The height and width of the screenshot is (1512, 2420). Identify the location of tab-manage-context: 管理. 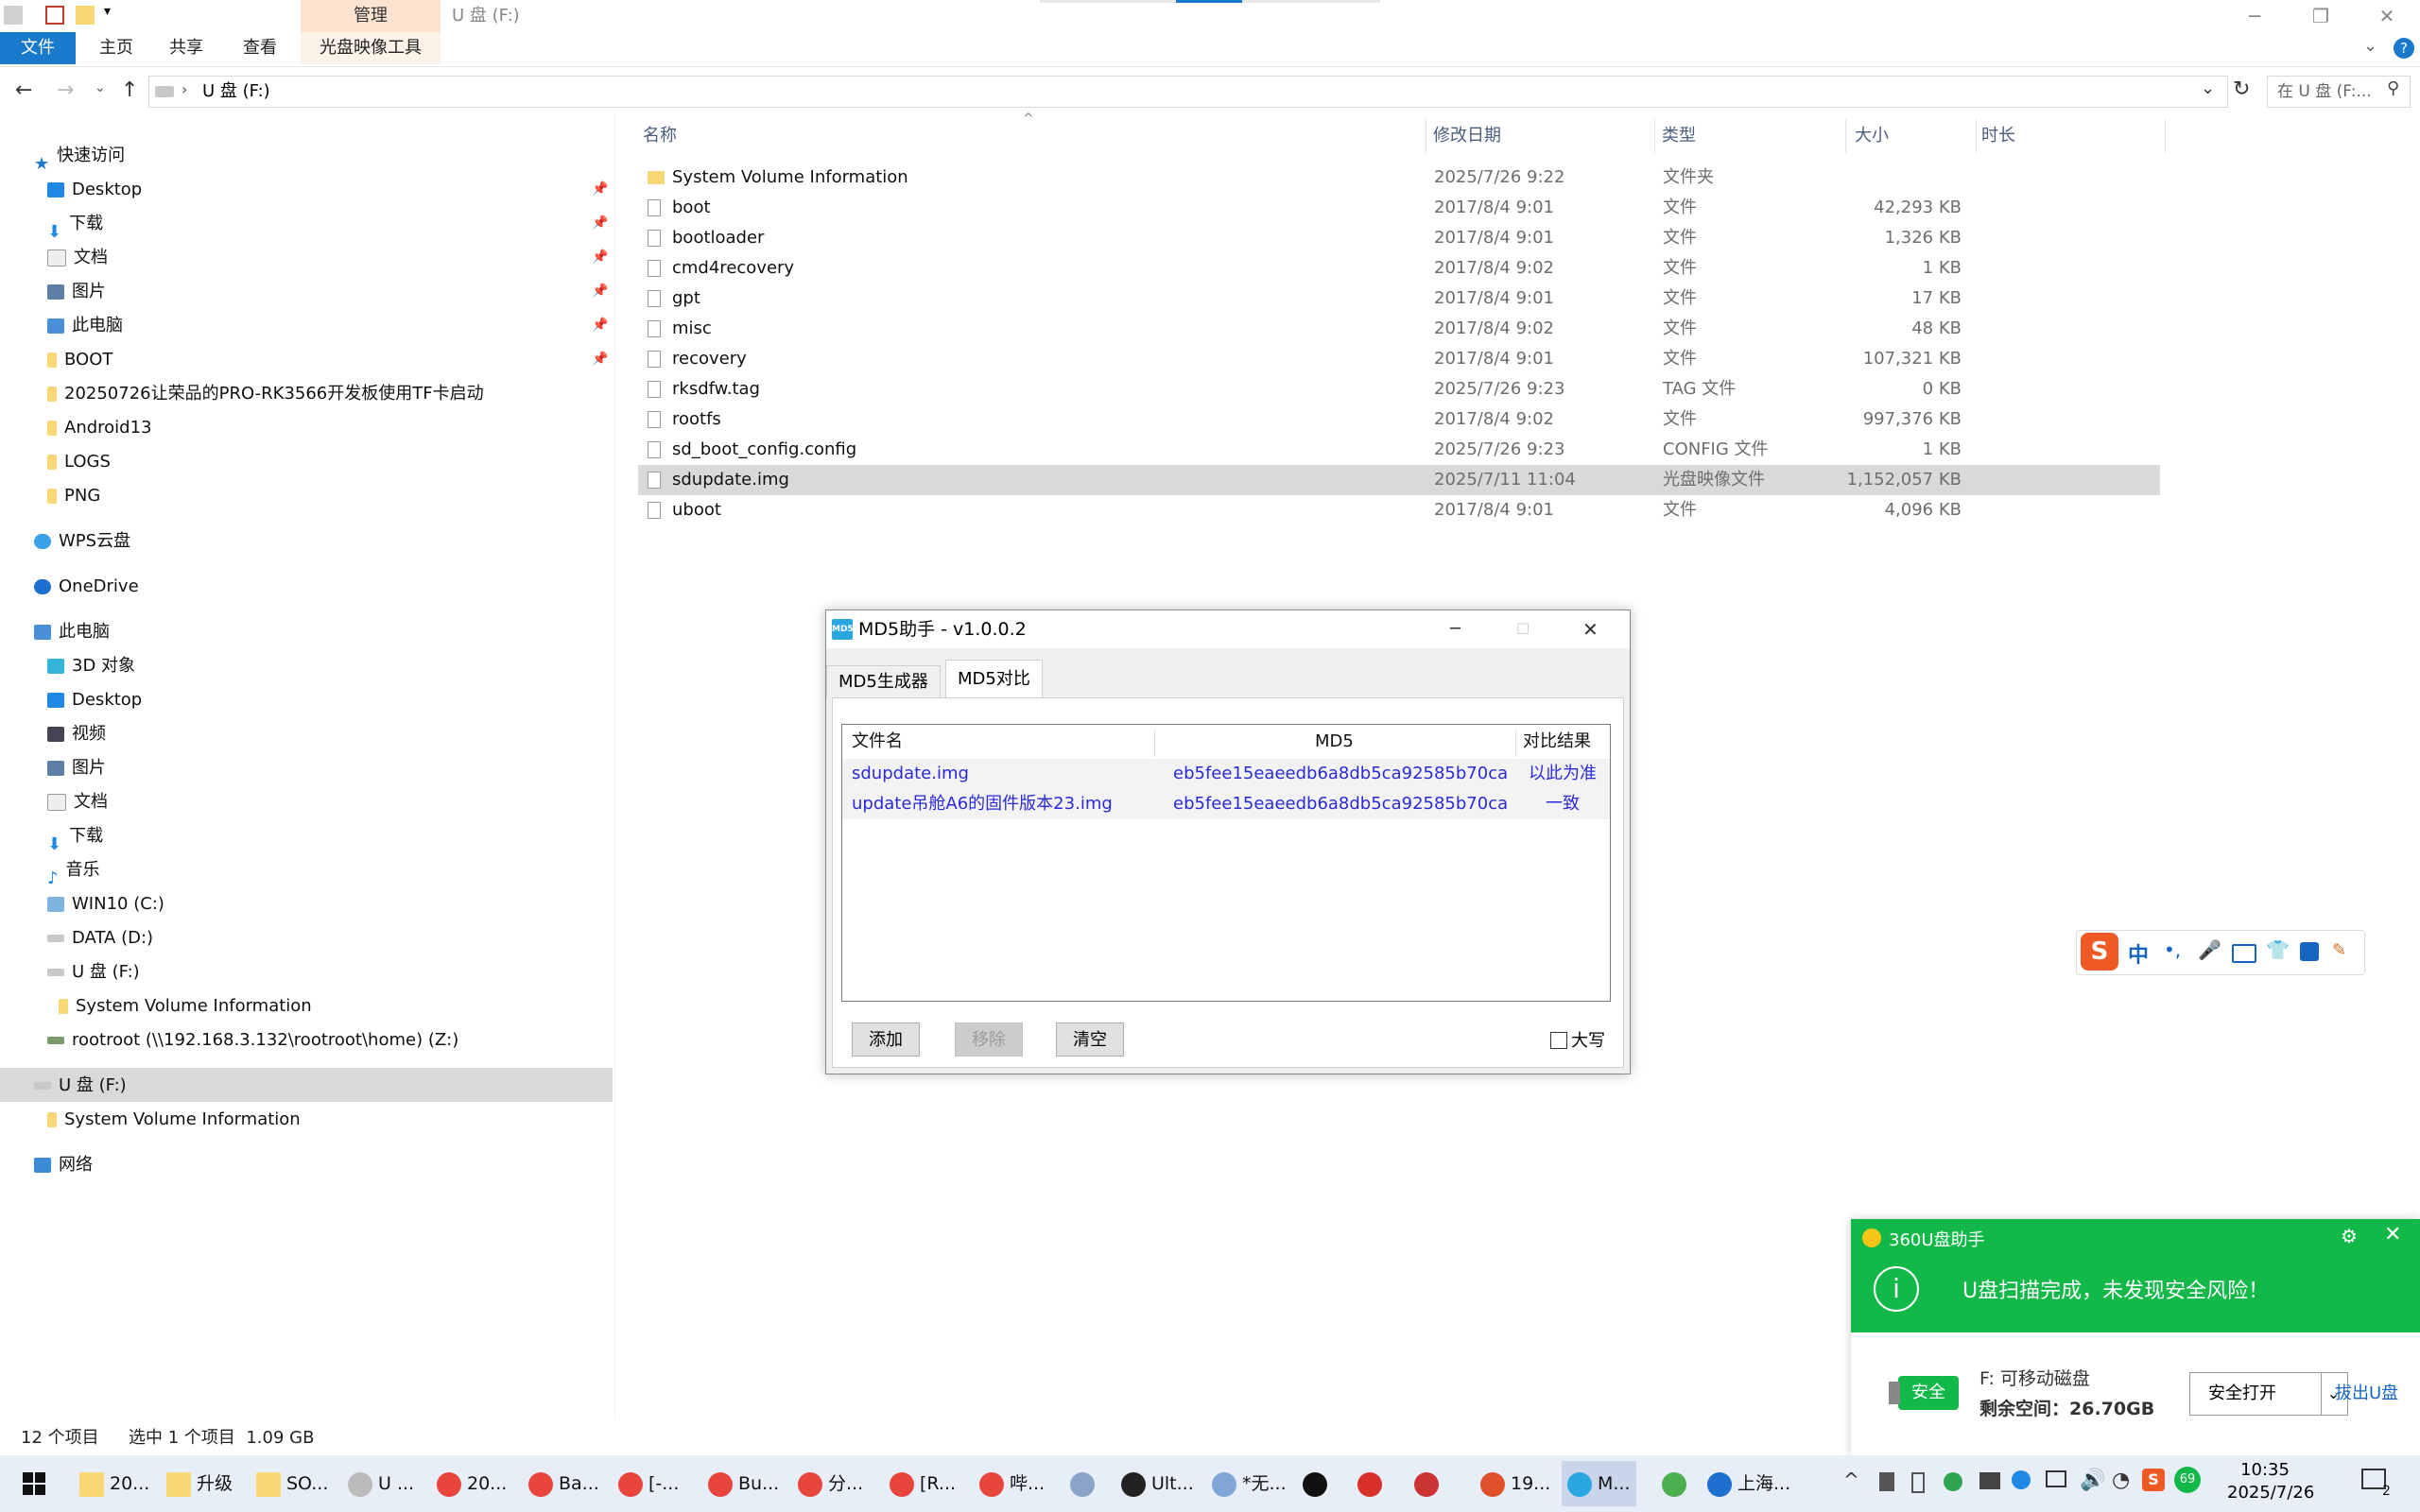
(371, 16).